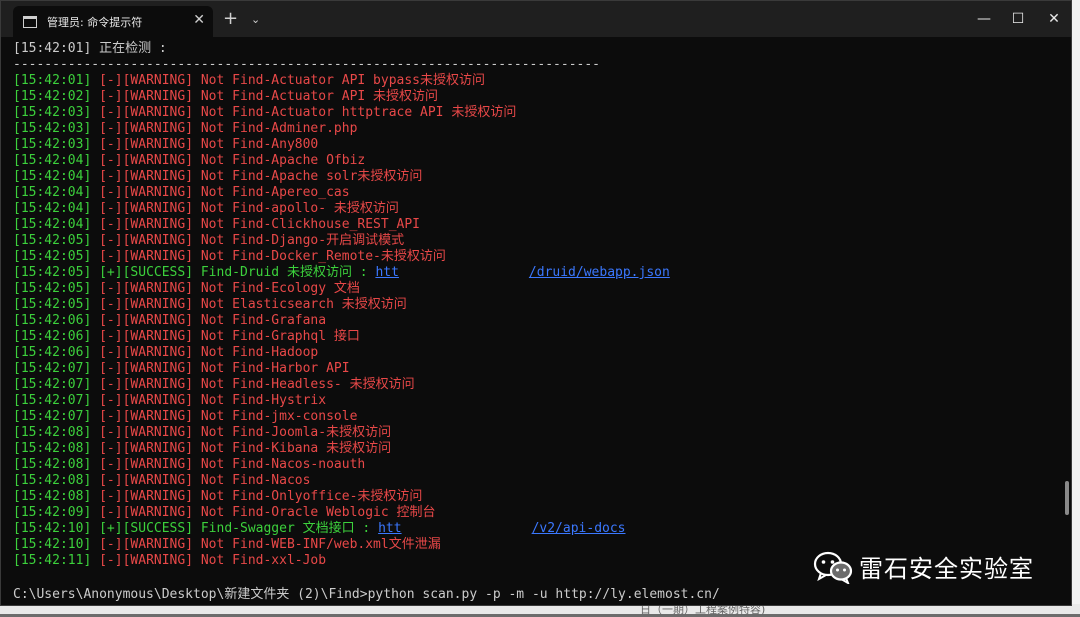 The image size is (1080, 617). I want to click on title-bar: 管理员: 命令提示符 ✕ + ⌄ — ☐ ✕, so click(536, 19).